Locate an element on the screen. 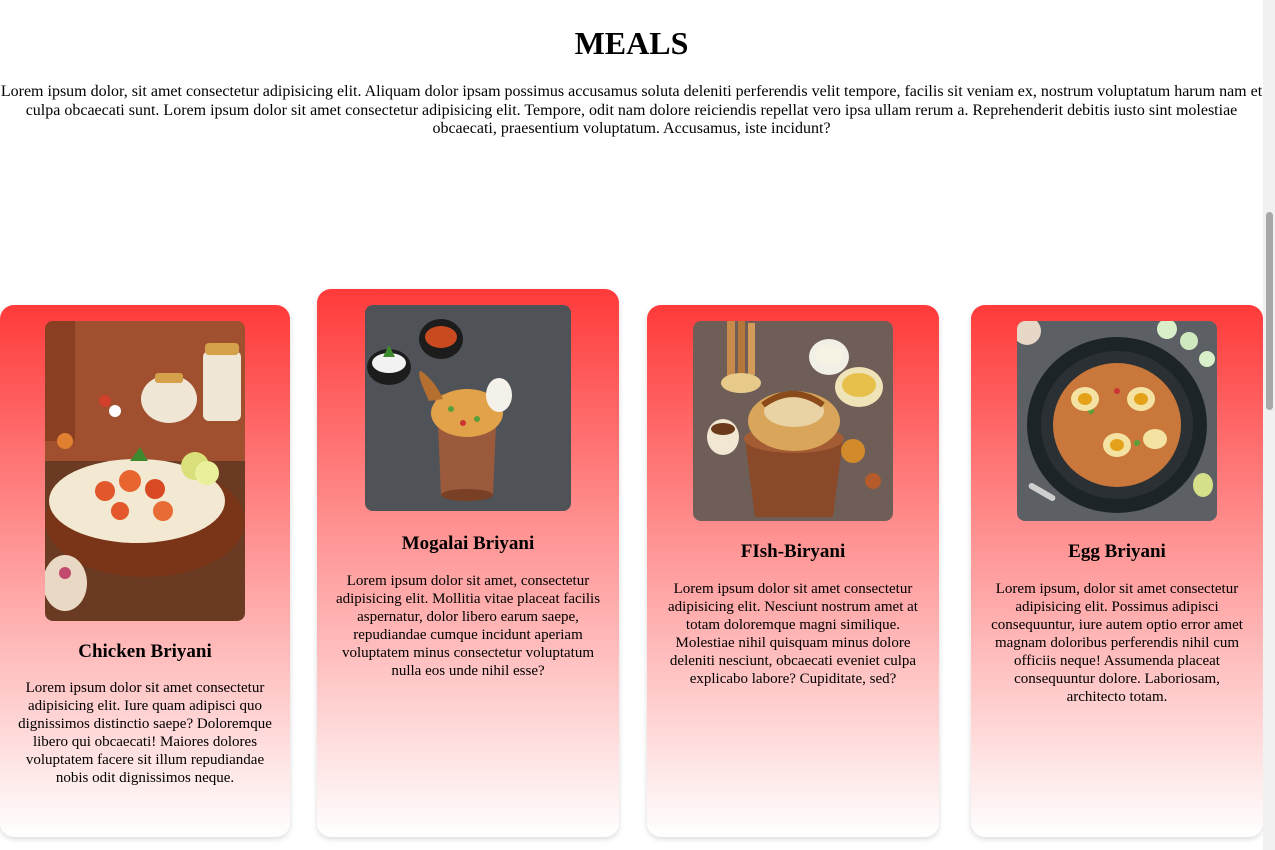  card-title: Mogalai Briyani is located at coordinates (468, 543).